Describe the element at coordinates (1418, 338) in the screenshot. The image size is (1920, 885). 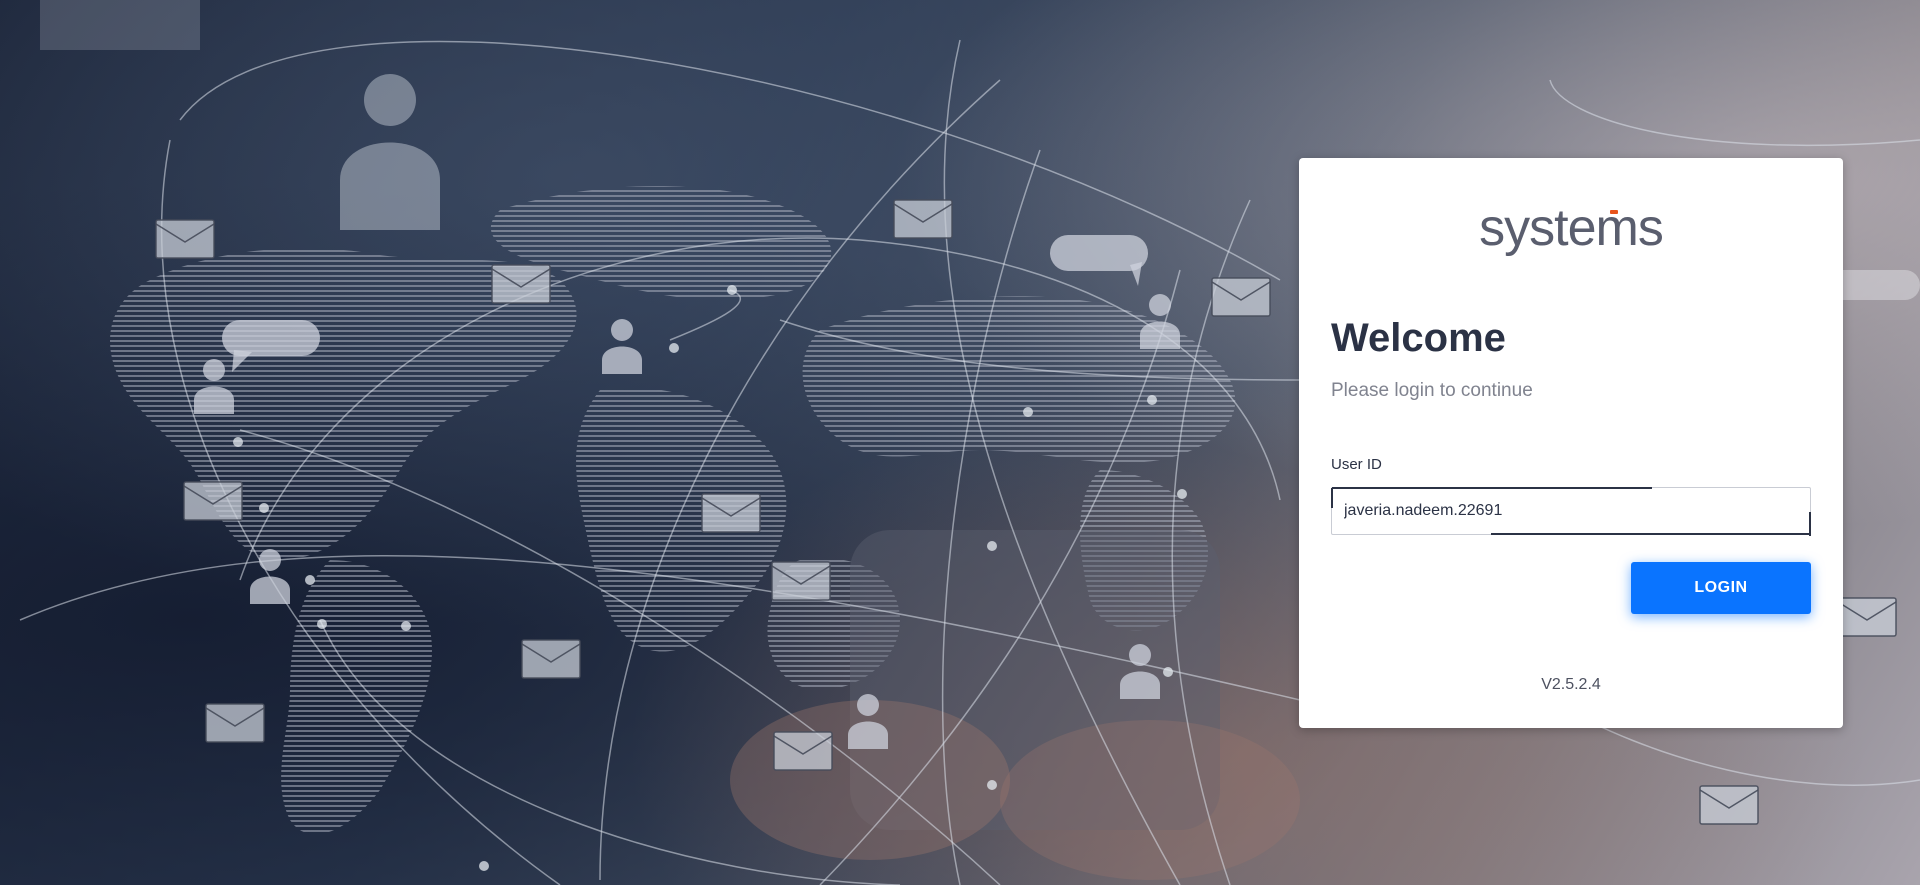
I see `welcome-heading: Welcome` at that location.